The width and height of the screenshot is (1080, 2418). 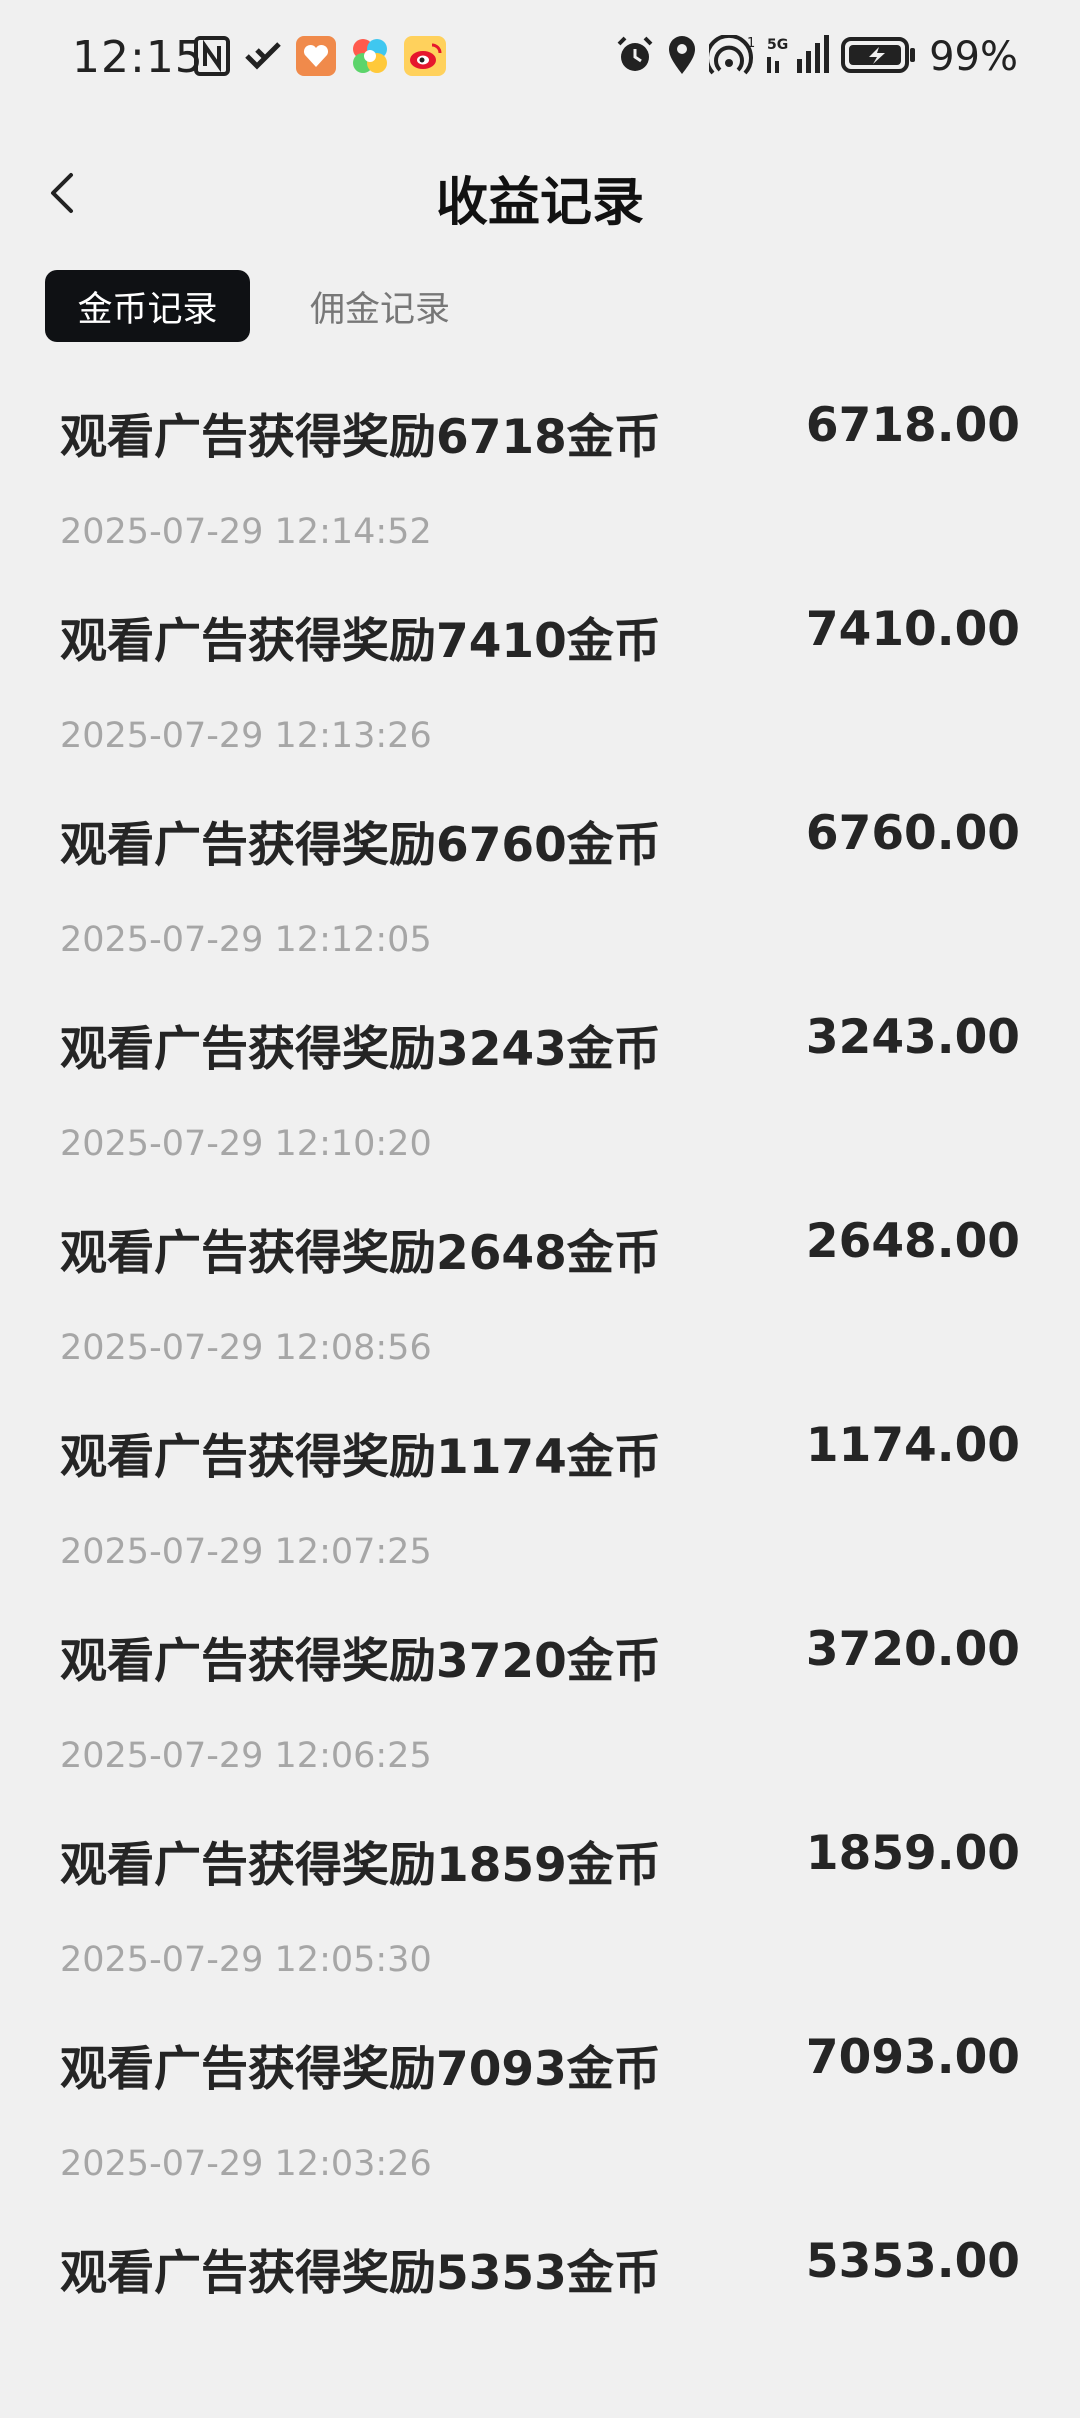 What do you see at coordinates (777, 45) in the screenshot?
I see `svg-text: 5G` at bounding box center [777, 45].